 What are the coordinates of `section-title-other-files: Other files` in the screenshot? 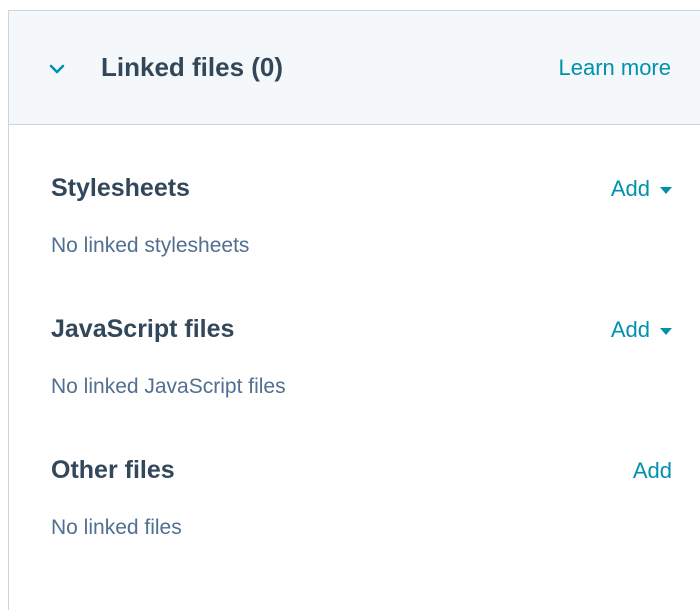 It's located at (113, 470).